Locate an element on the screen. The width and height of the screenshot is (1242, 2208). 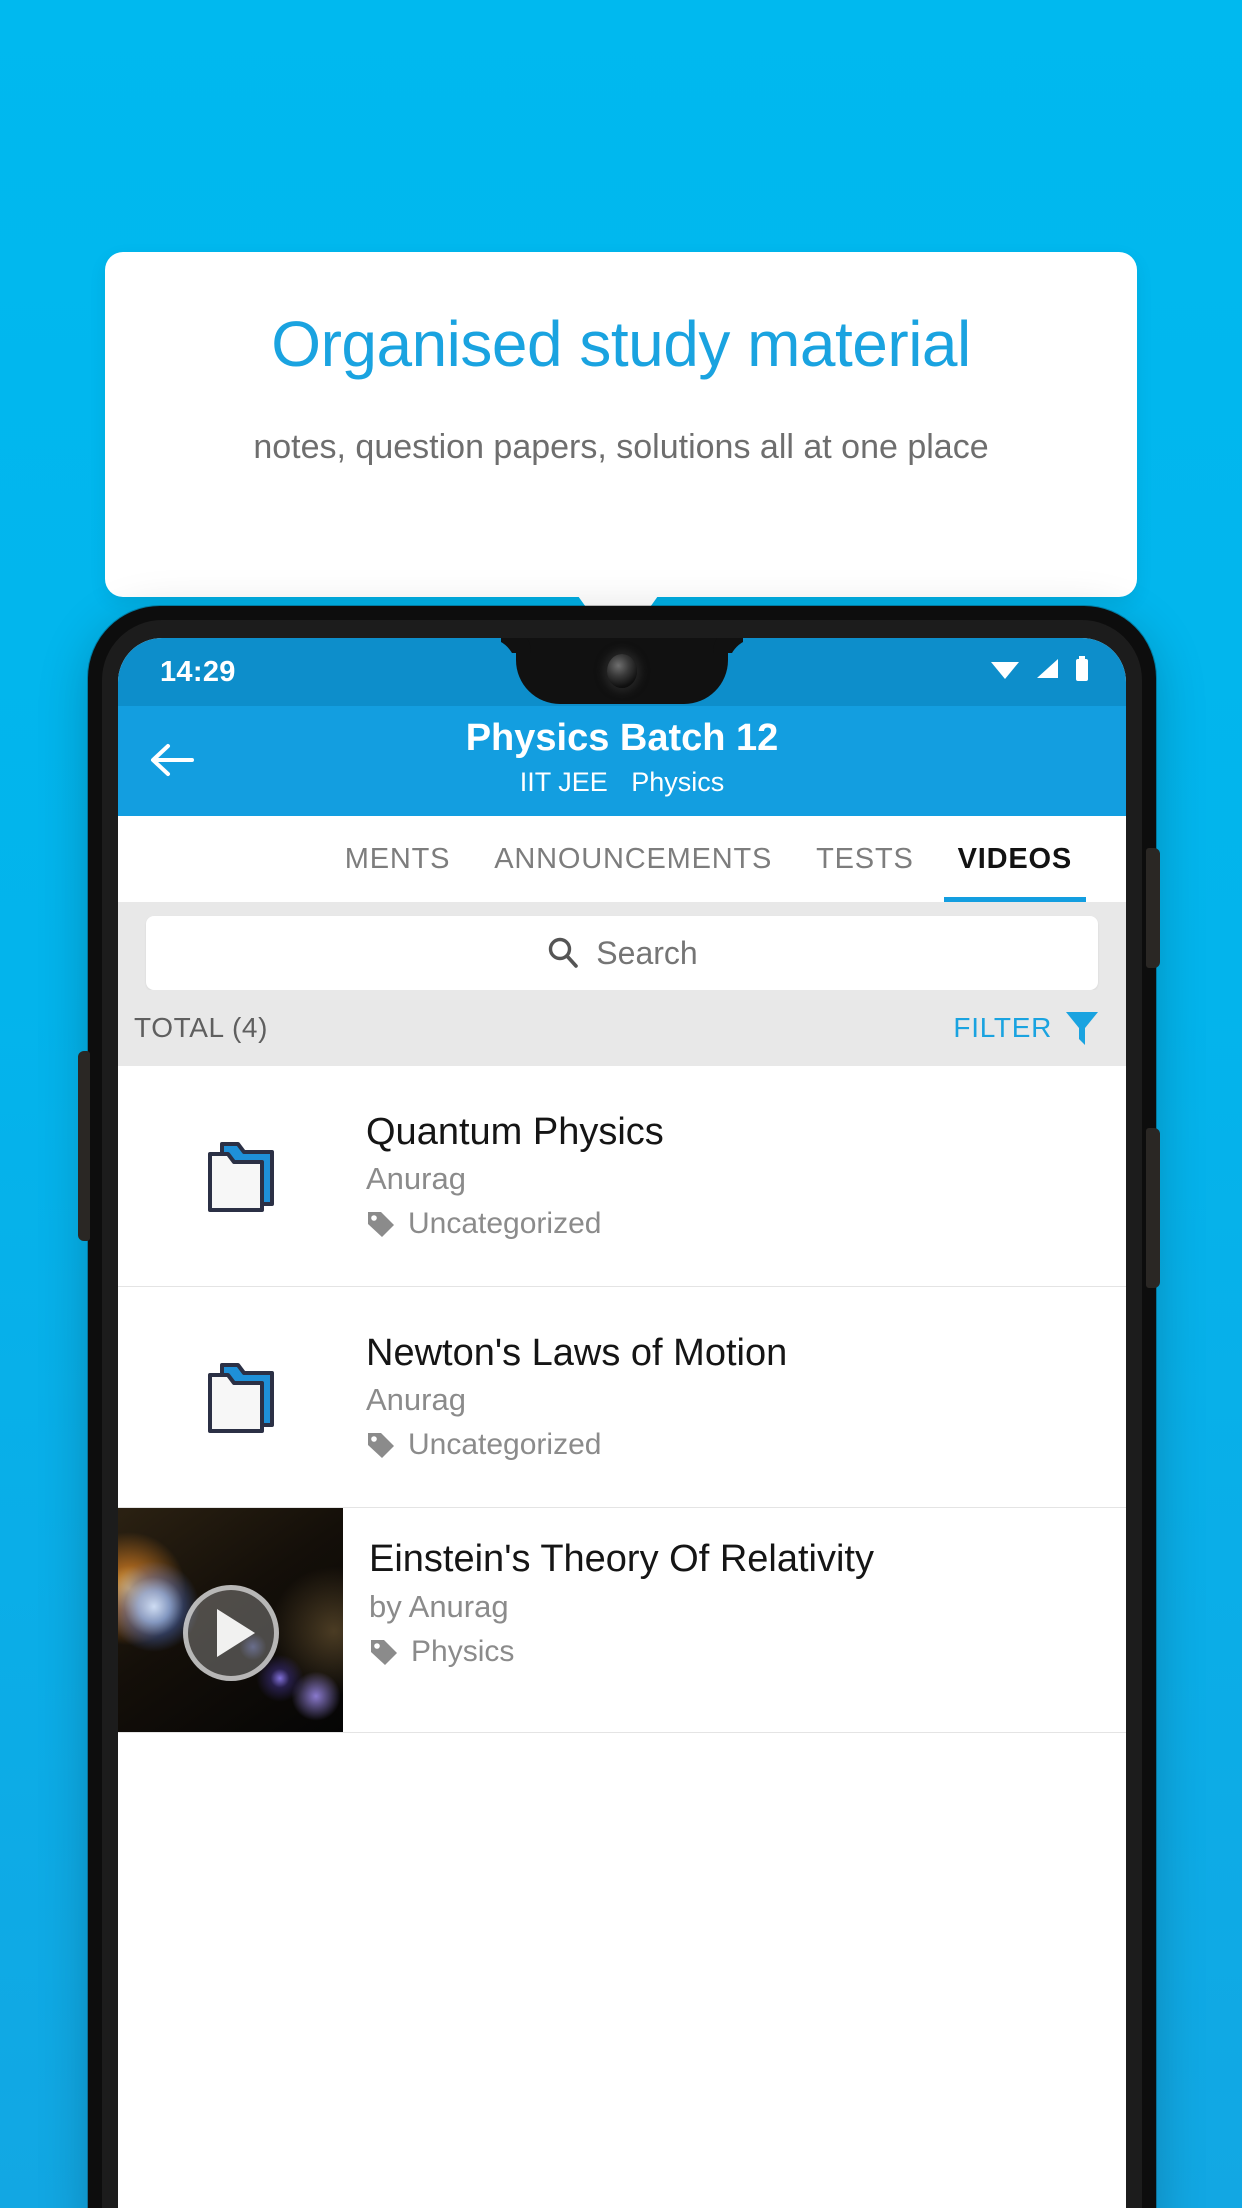
battery-icon is located at coordinates (1082, 668).